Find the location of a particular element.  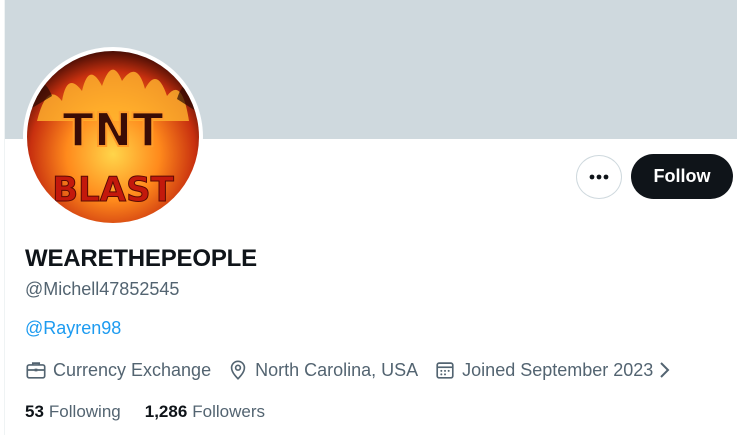

followers-label: Followers is located at coordinates (229, 411).